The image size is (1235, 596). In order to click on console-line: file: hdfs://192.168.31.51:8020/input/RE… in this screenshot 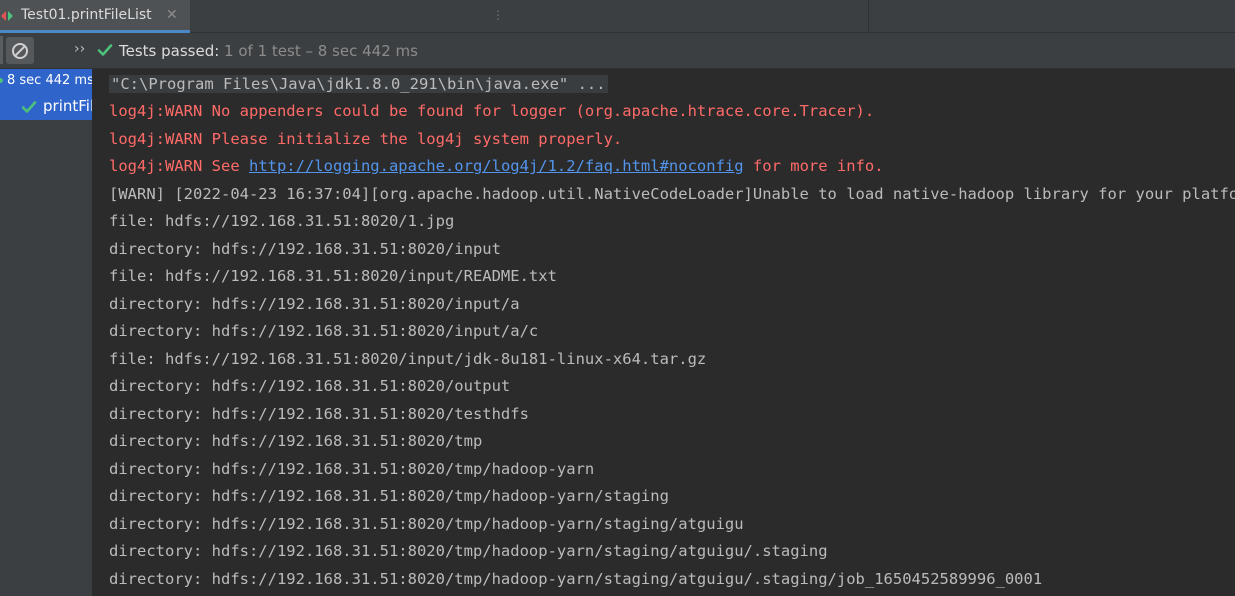, I will do `click(333, 276)`.